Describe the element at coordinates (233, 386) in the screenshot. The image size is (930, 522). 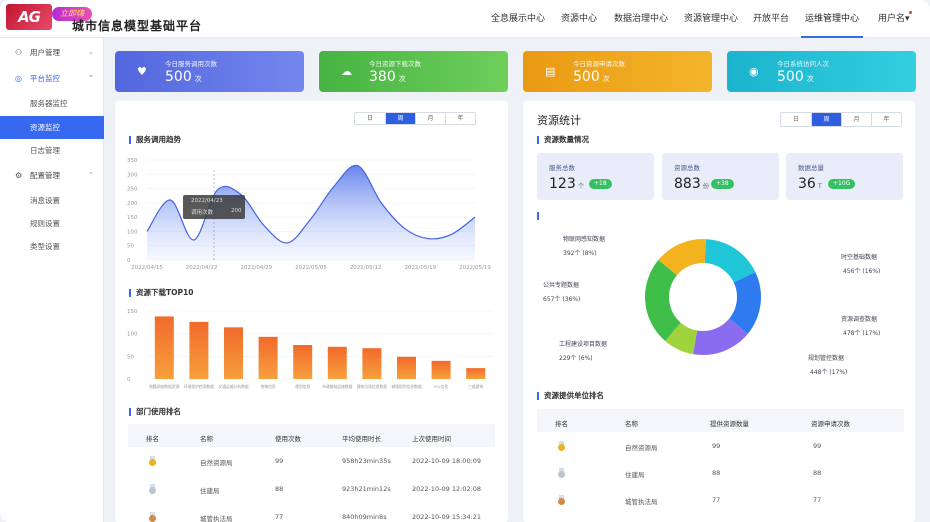
I see `x-tick-label: 交通运输分析数据` at that location.